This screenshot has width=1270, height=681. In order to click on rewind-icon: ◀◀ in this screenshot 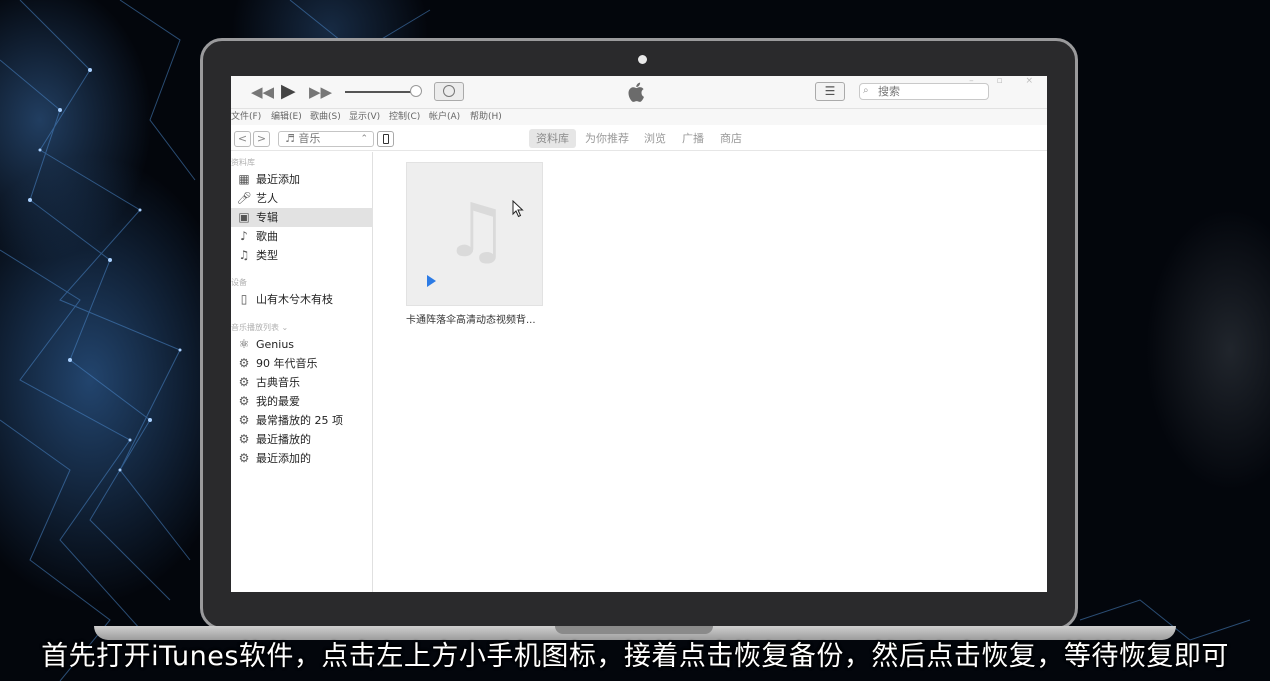, I will do `click(262, 92)`.